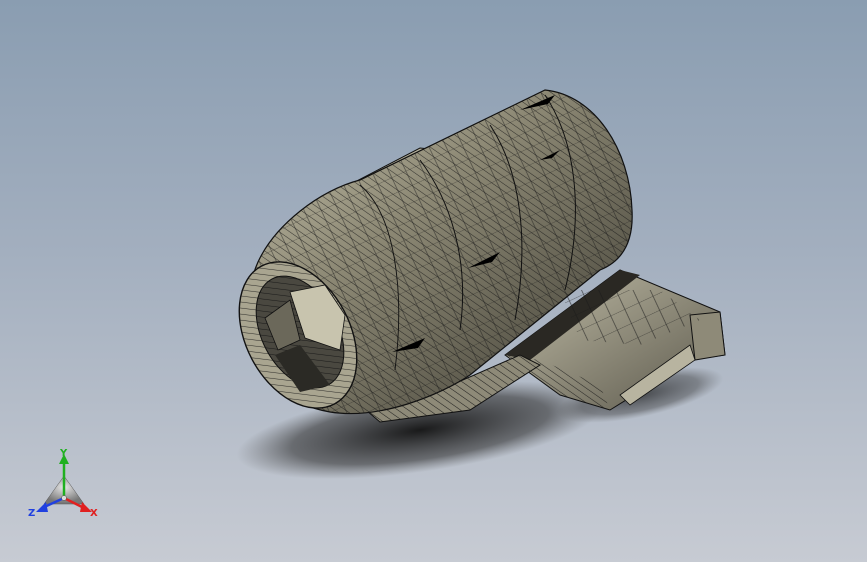 This screenshot has width=867, height=562. What do you see at coordinates (31, 513) in the screenshot?
I see `z-axis-label: Z` at bounding box center [31, 513].